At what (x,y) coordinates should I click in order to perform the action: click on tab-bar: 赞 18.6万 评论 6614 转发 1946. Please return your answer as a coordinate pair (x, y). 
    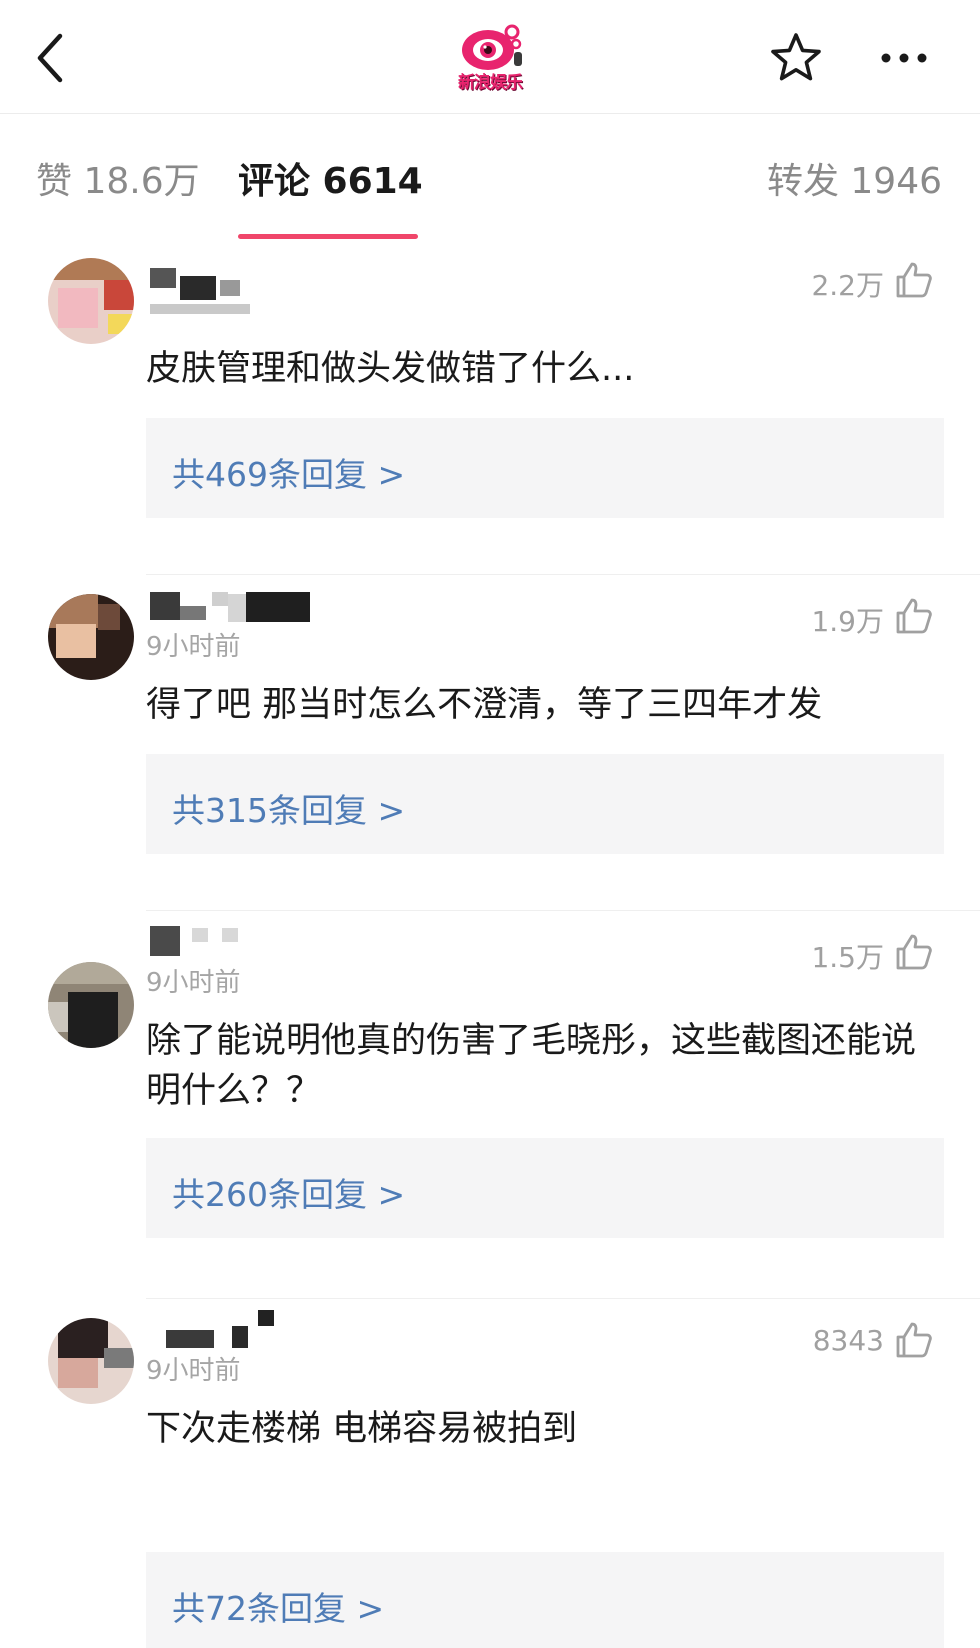
    Looking at the image, I should click on (490, 177).